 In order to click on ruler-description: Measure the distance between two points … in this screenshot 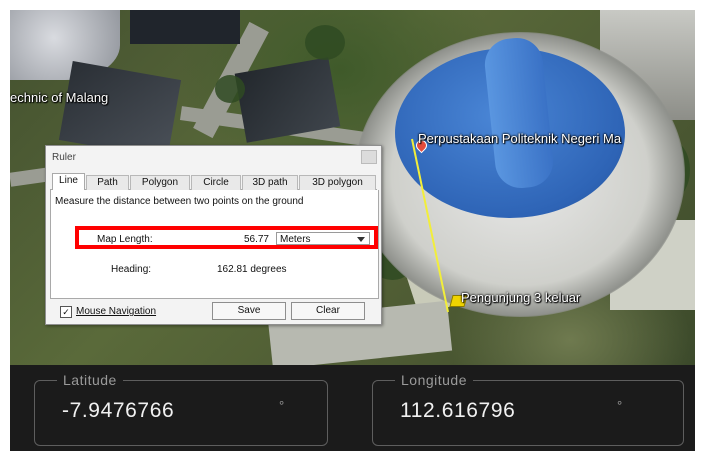, I will do `click(179, 201)`.